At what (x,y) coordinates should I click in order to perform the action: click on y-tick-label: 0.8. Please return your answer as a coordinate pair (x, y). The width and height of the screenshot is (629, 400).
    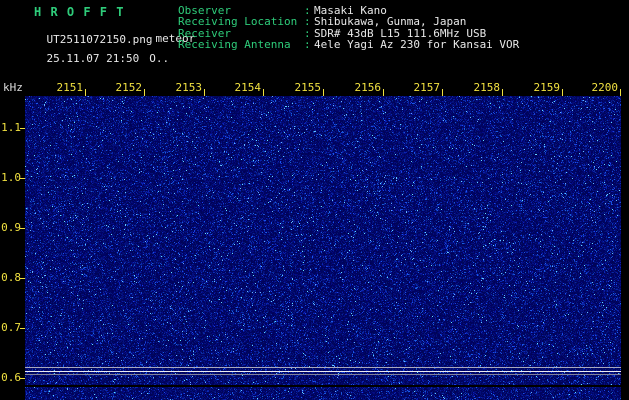
    Looking at the image, I should click on (11, 277).